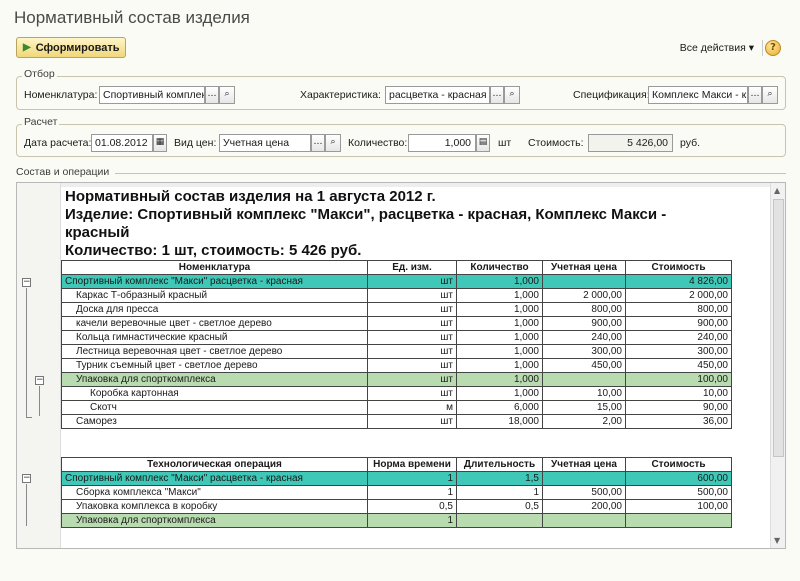 This screenshot has width=800, height=581. What do you see at coordinates (483, 143) in the screenshot?
I see `calculator-icon: ▤` at bounding box center [483, 143].